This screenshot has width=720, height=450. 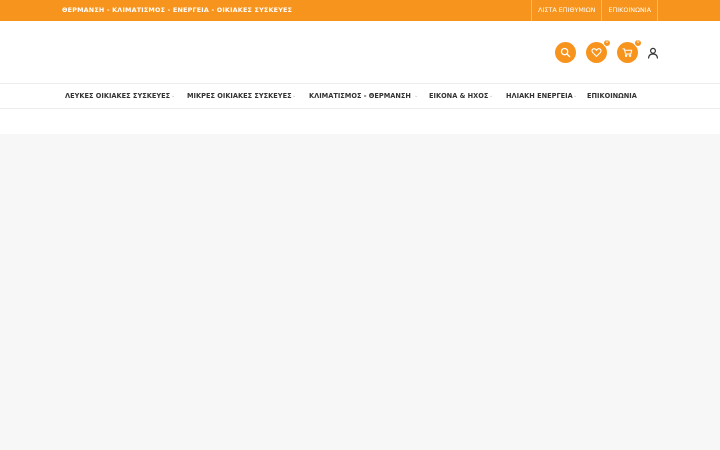 What do you see at coordinates (539, 96) in the screenshot?
I see `nav-item-solar-energy: ΗΛΙΑΚΗ ΕΝΕΡΓΕΙΑ` at bounding box center [539, 96].